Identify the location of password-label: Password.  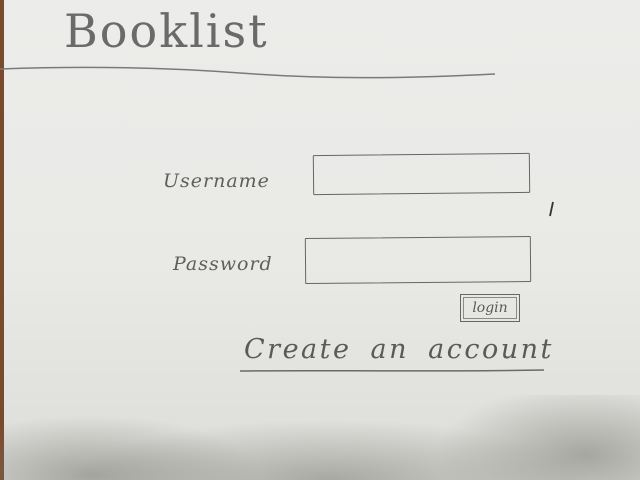
(223, 264).